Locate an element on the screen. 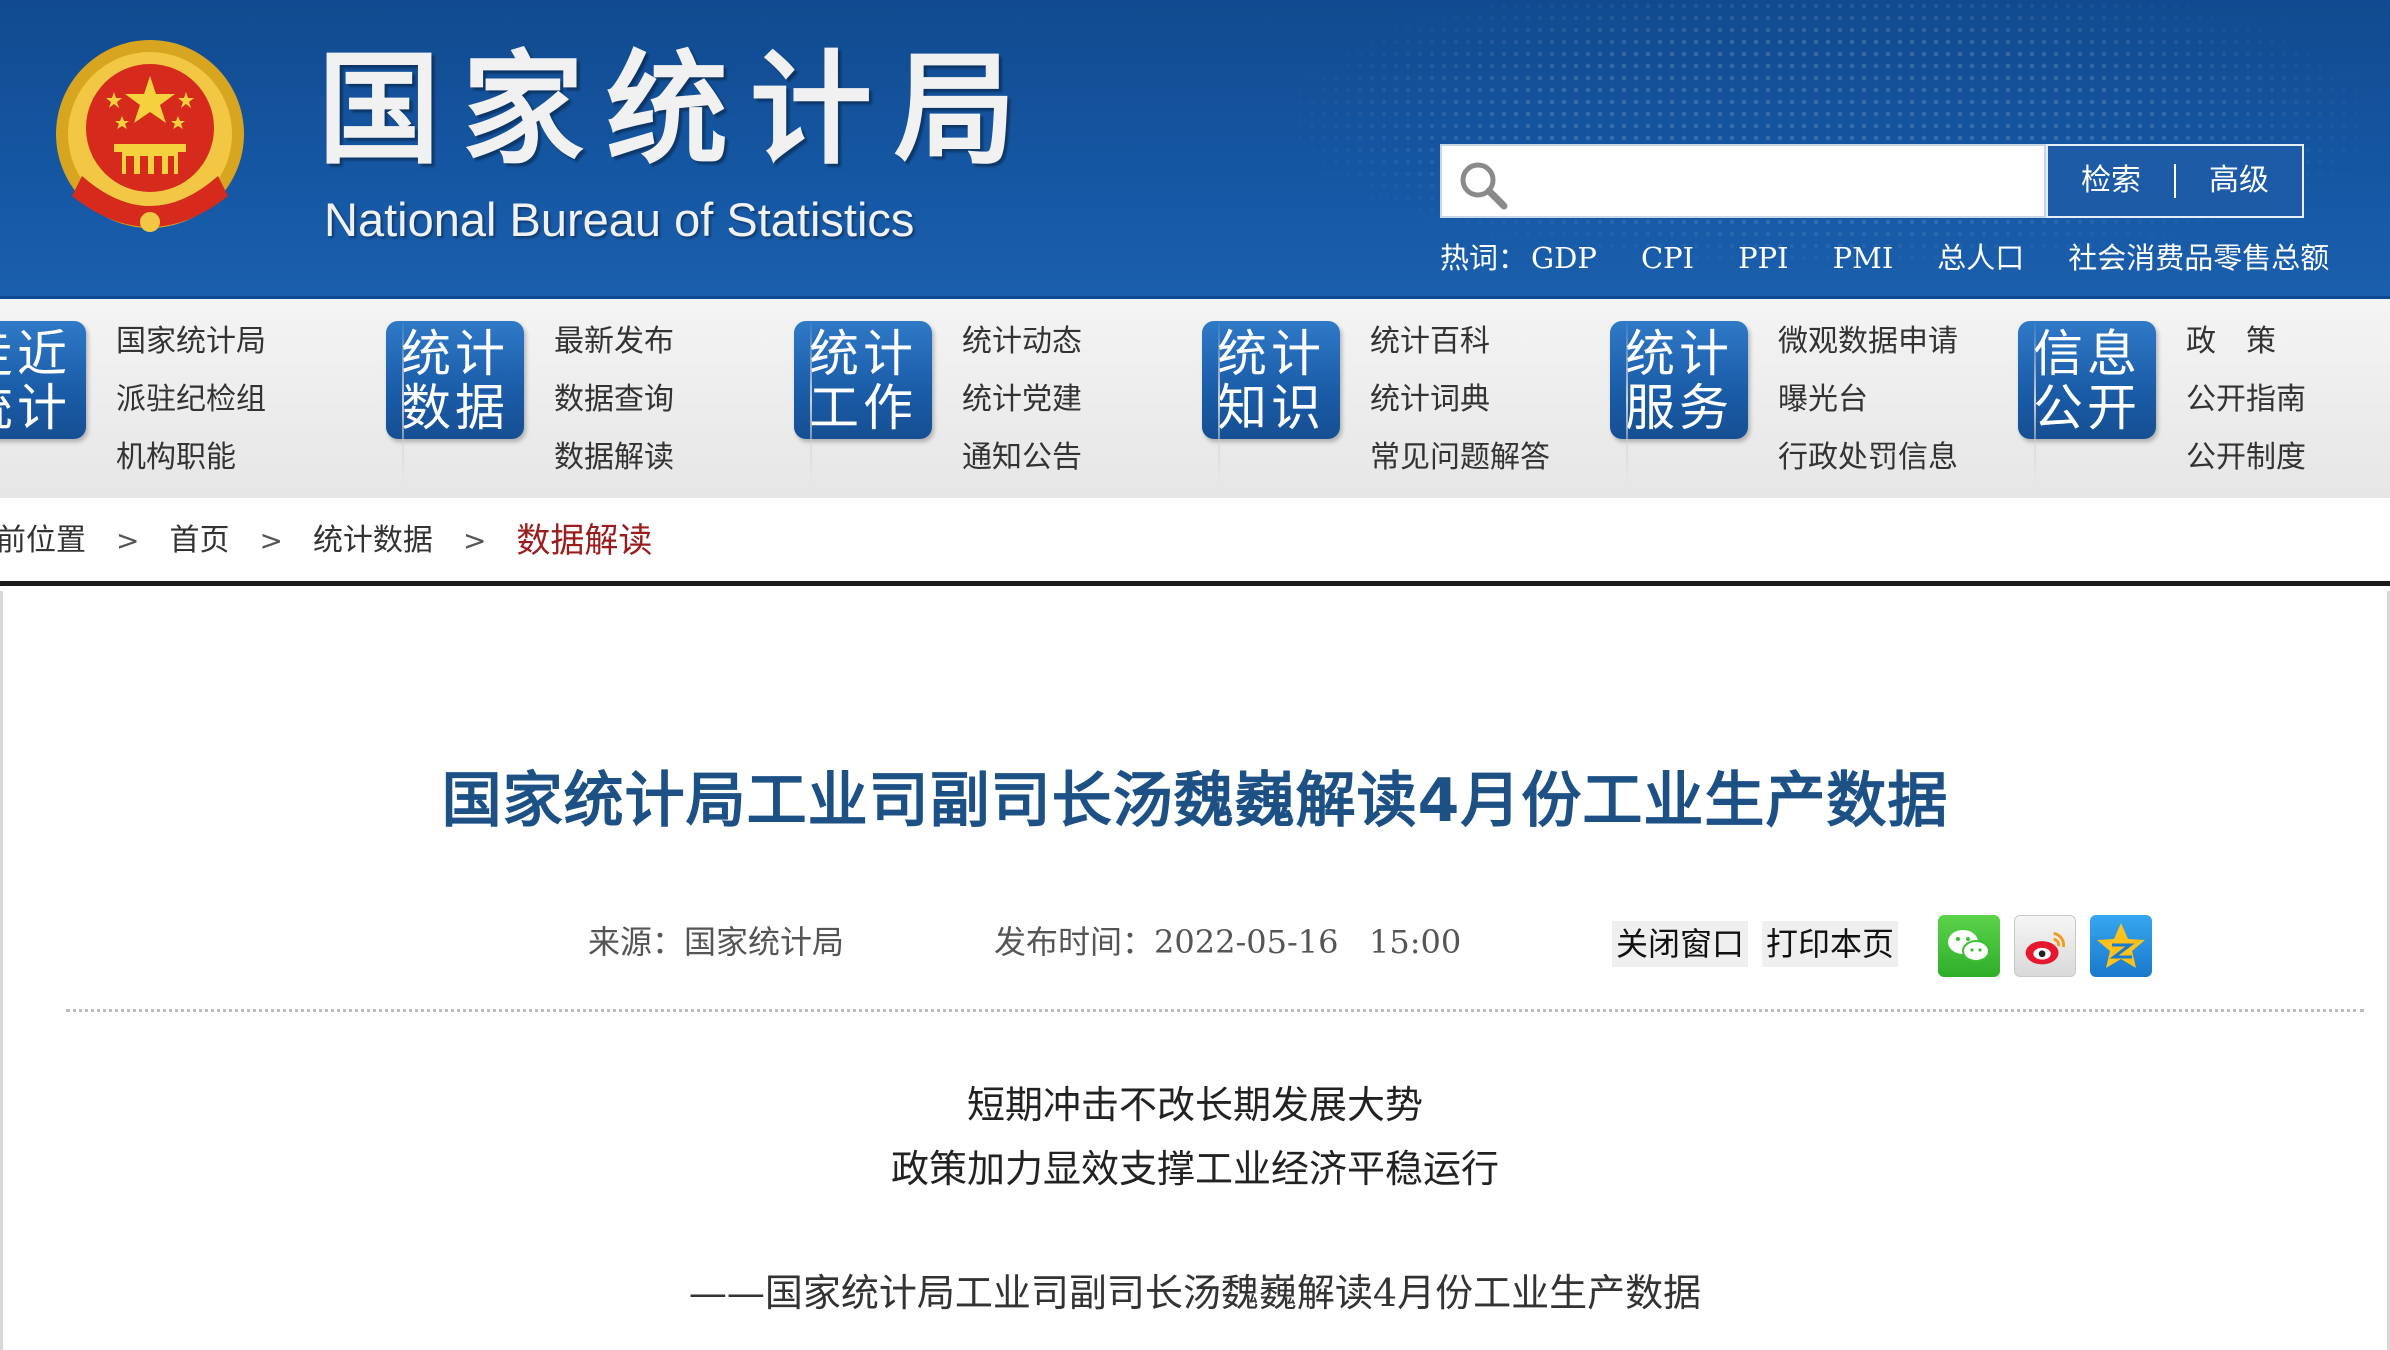 The height and width of the screenshot is (1350, 2390). nav-link: 微观数据申请 is located at coordinates (1868, 342).